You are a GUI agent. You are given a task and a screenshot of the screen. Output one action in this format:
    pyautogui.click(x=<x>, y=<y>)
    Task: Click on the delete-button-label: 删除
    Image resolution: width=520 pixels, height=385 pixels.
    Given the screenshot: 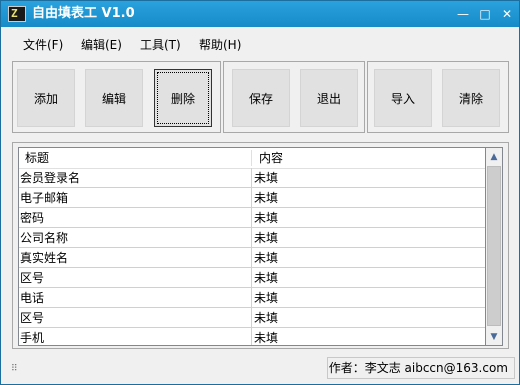 What is the action you would take?
    pyautogui.click(x=182, y=98)
    